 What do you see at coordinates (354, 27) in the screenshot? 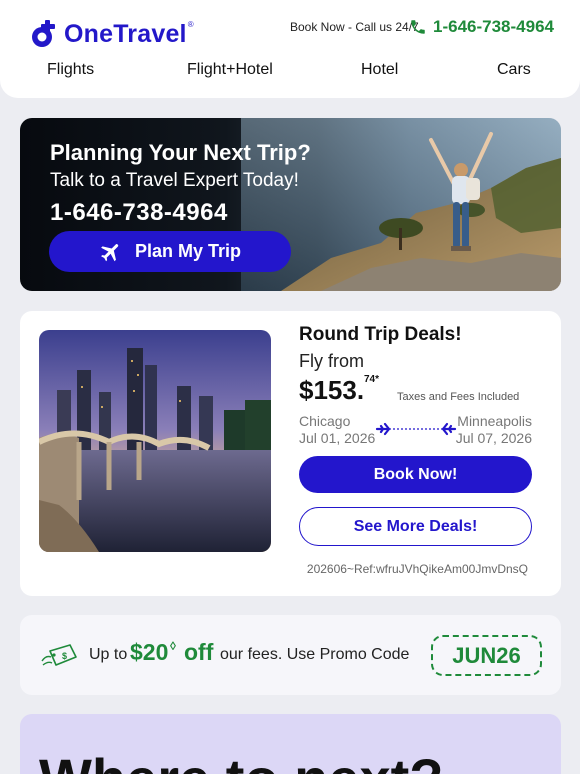
I see `book-now-text: Book Now - Call us 24/7` at bounding box center [354, 27].